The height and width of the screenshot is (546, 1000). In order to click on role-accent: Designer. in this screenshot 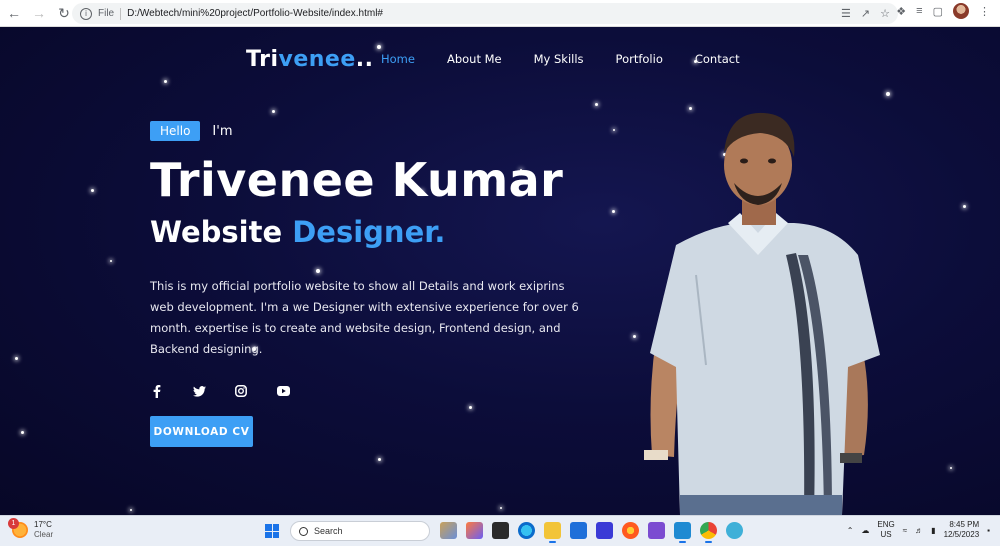, I will do `click(369, 232)`.